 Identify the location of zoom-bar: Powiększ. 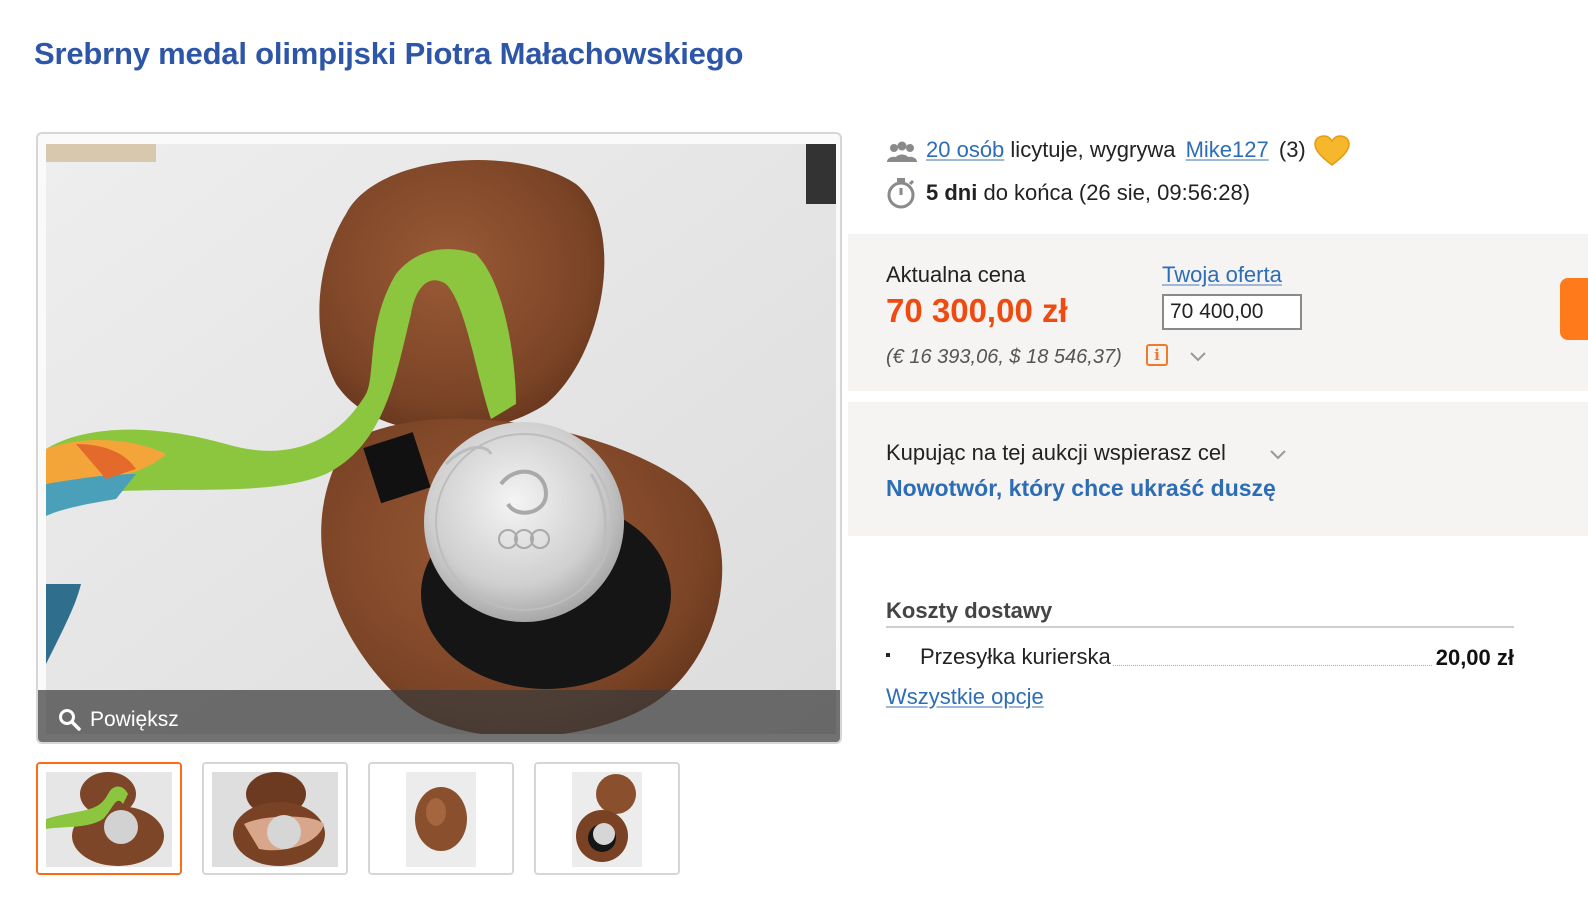
(439, 716).